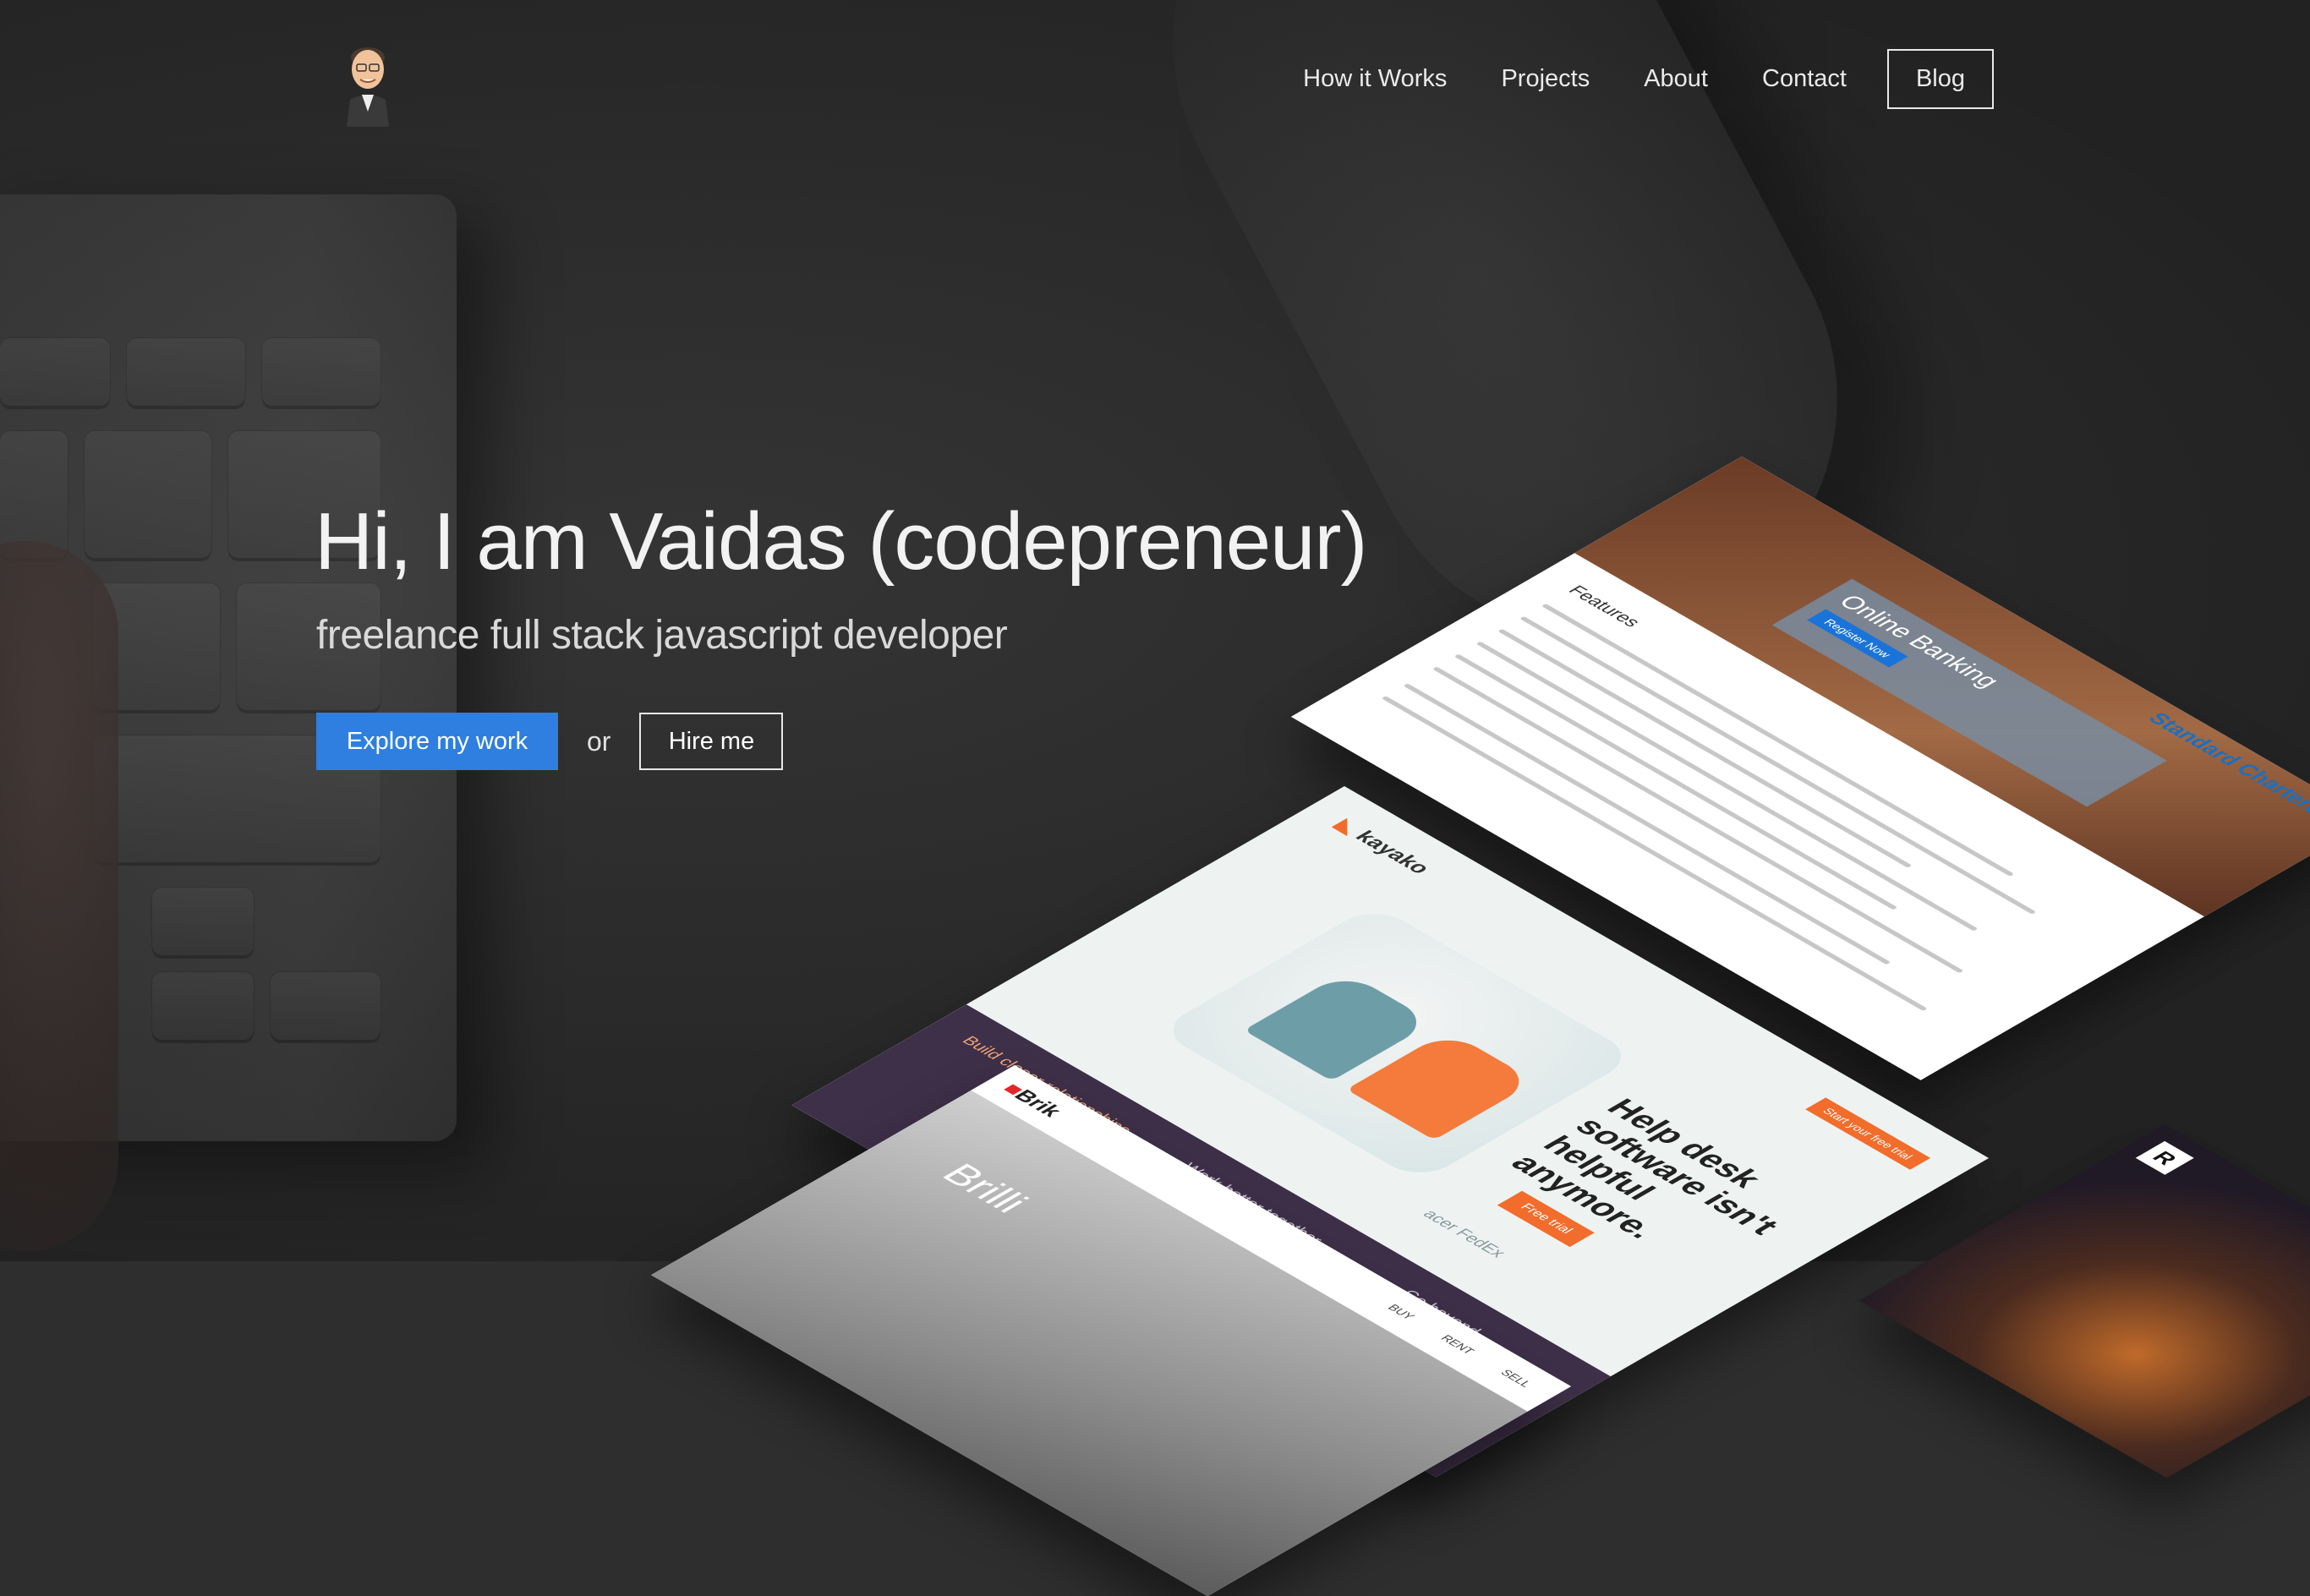 The image size is (2310, 1596). I want to click on nav-how-it-works: How it Works, so click(1375, 79).